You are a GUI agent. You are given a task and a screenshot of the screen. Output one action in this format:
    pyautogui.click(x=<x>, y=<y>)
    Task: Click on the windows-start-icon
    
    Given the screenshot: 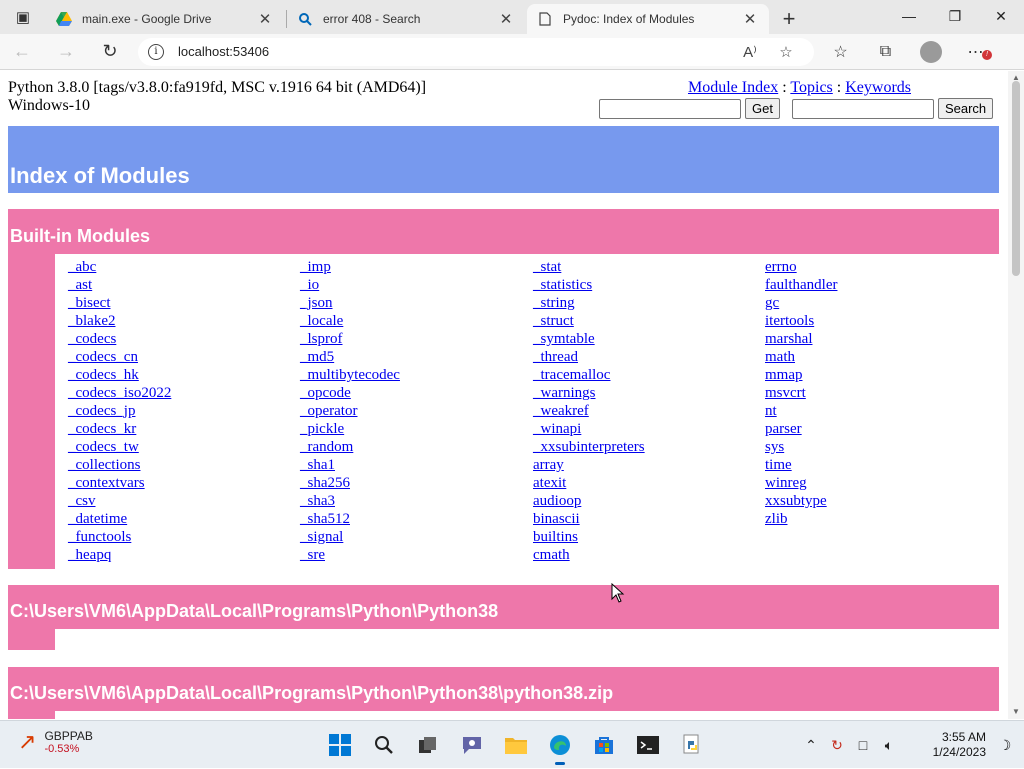 What is the action you would take?
    pyautogui.click(x=340, y=745)
    